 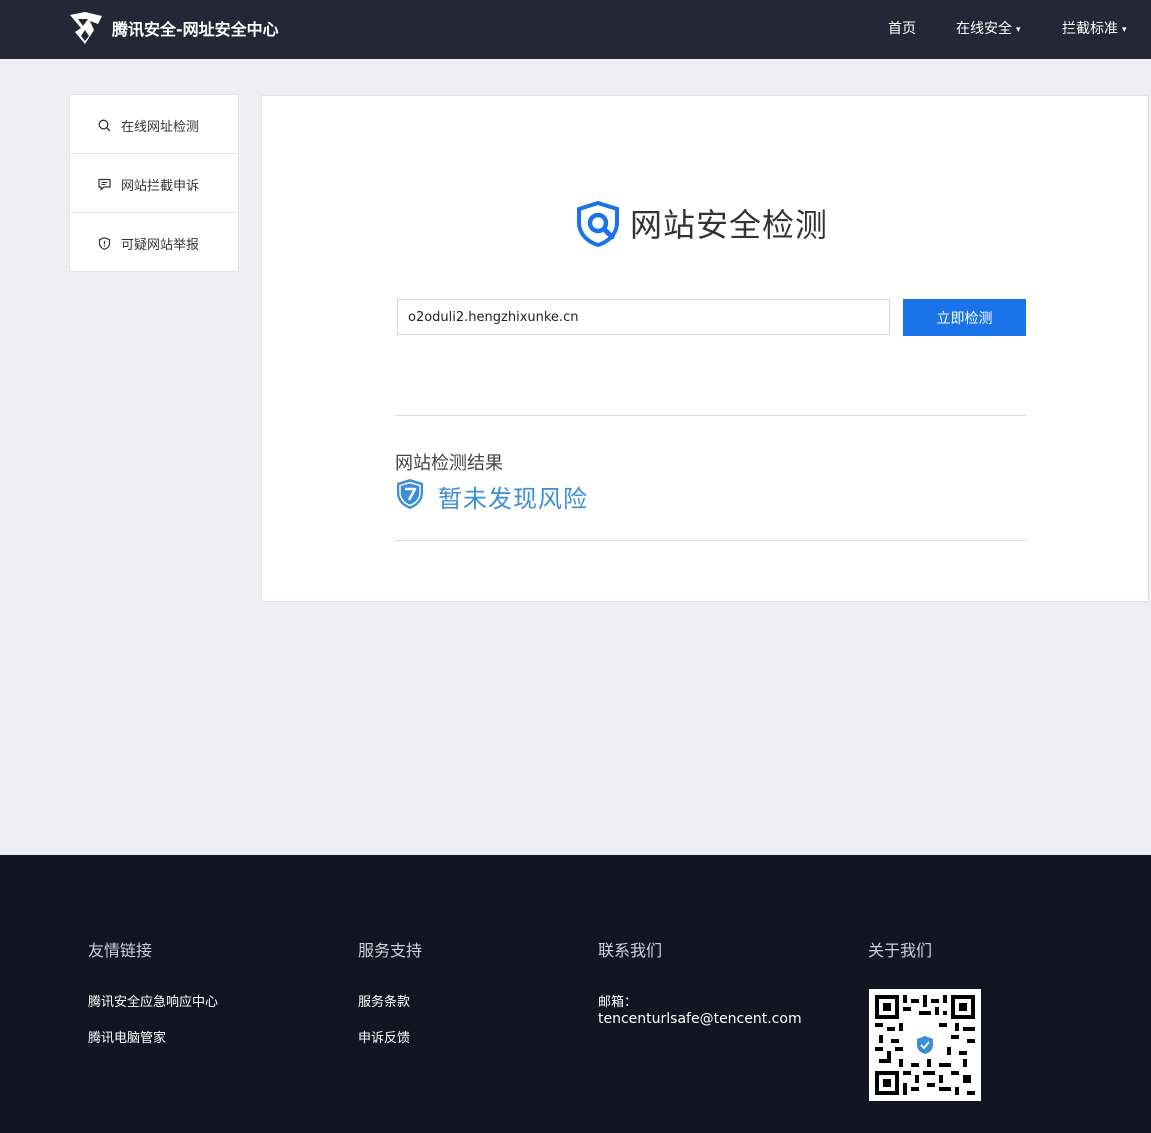 What do you see at coordinates (153, 1000) in the screenshot?
I see `footer-link-security-response-center: 腾讯安全应急响应中心` at bounding box center [153, 1000].